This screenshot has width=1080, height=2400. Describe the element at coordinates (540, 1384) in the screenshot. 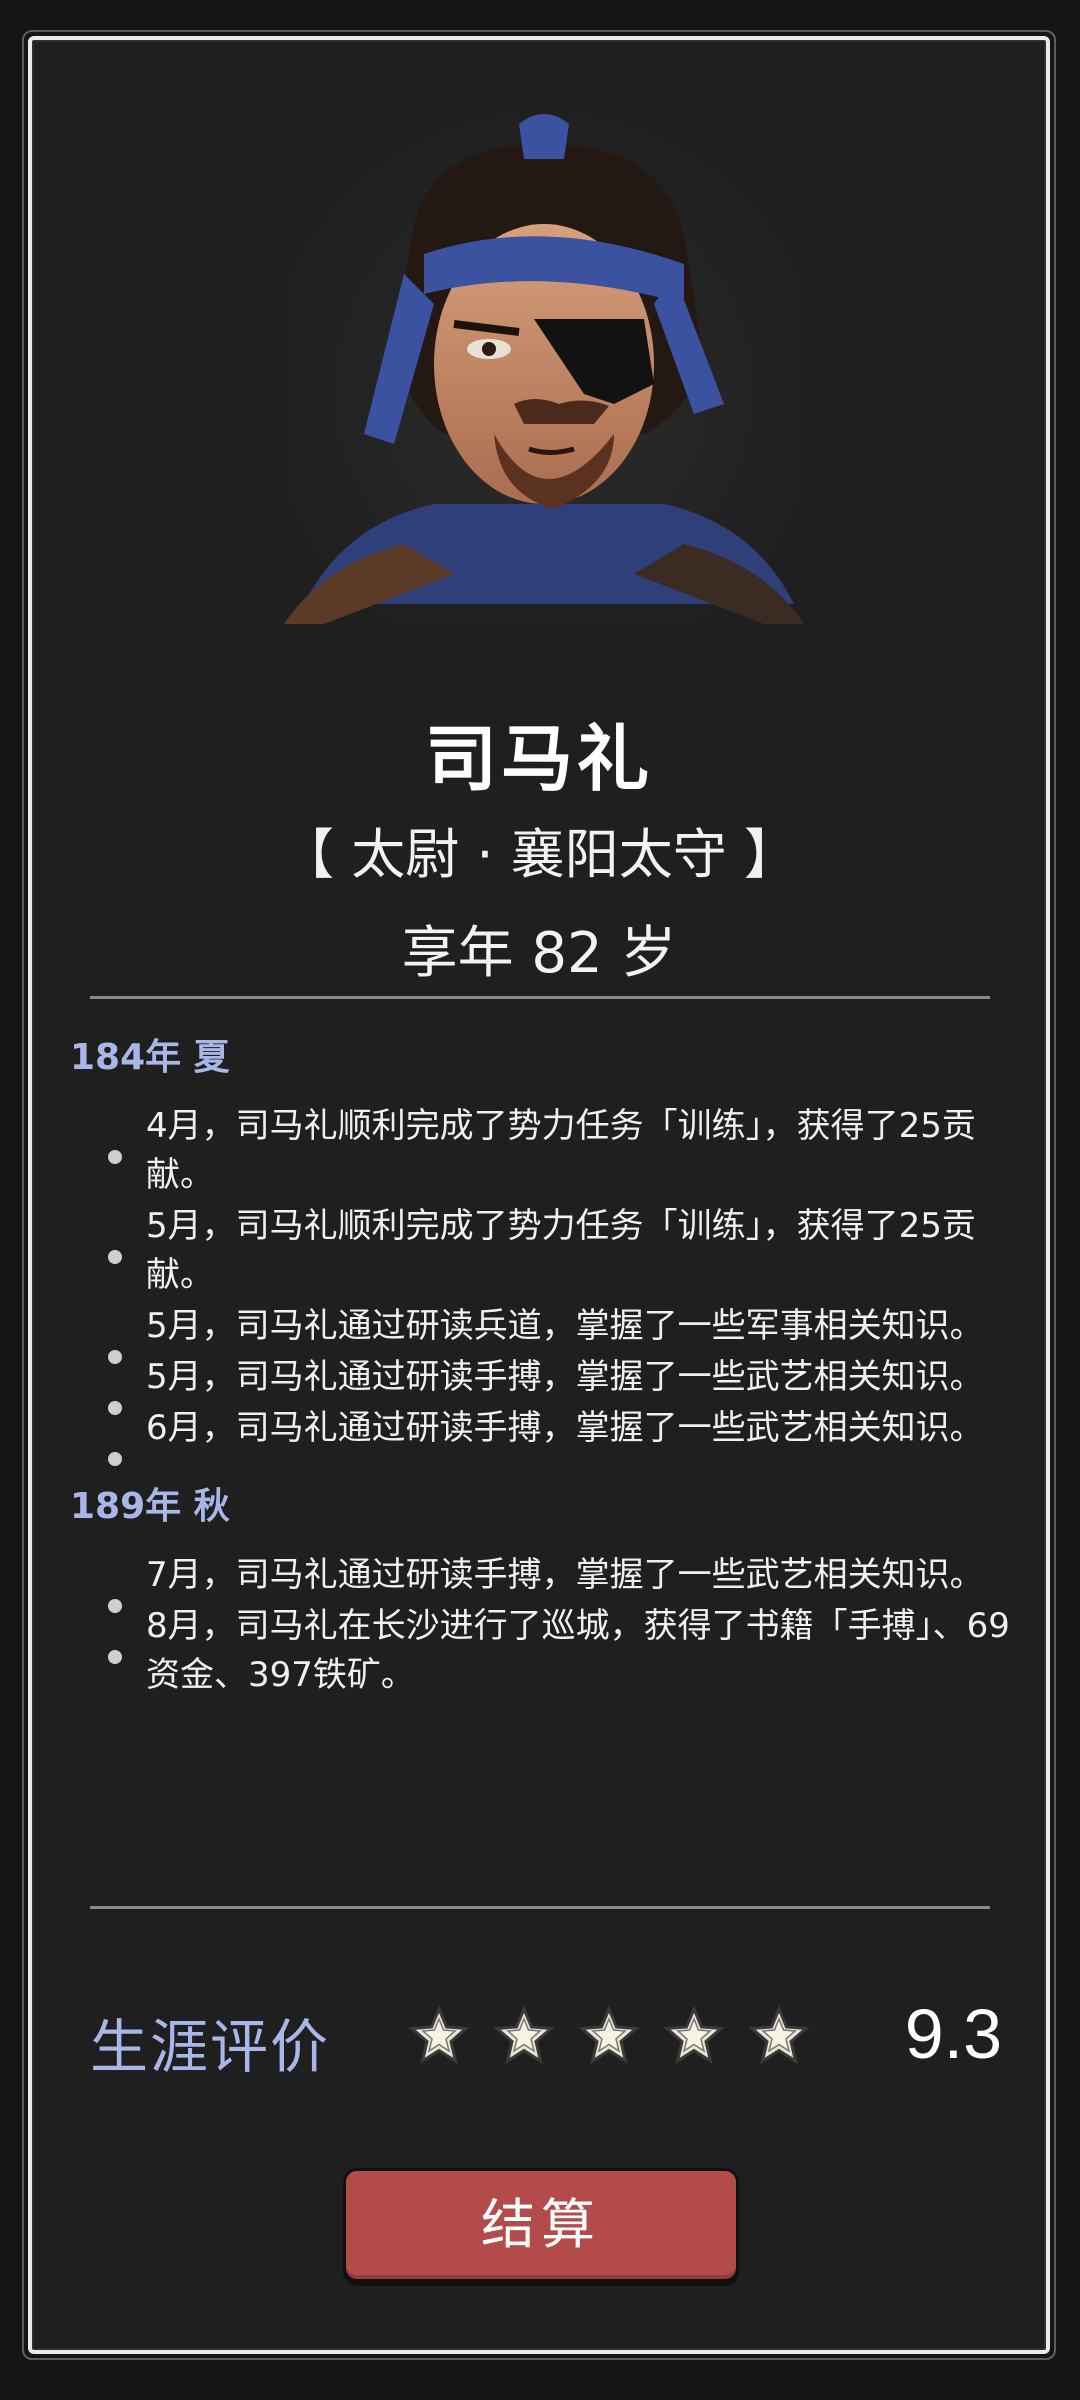

I see `list-item: 5月，司马礼通过研读手搏，掌握了一些武艺相关知识。` at that location.